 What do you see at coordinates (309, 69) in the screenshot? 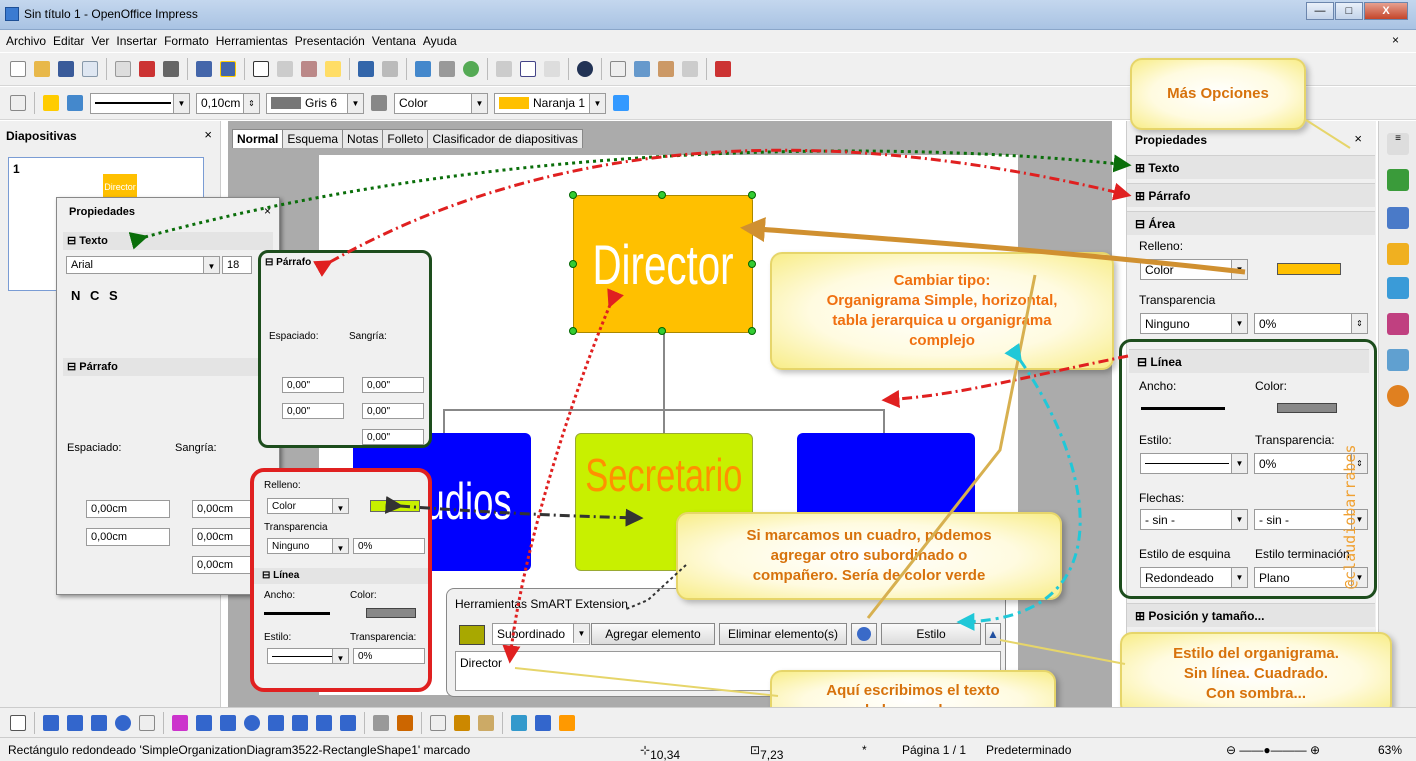
I see `paste-icon` at bounding box center [309, 69].